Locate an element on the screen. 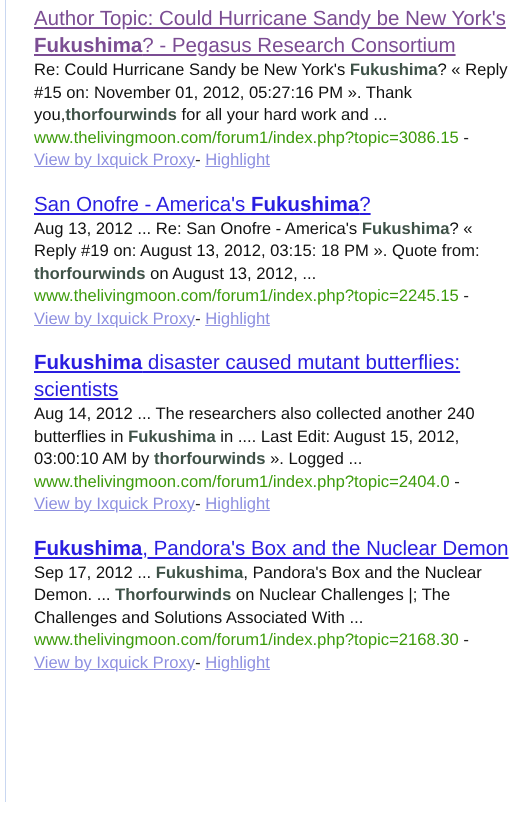 The height and width of the screenshot is (817, 530). result-title-link: Author Topic: Could Hurricane Sandy be New York's Fukushima? - Pegasus Research Consortium is located at coordinates (272, 32).